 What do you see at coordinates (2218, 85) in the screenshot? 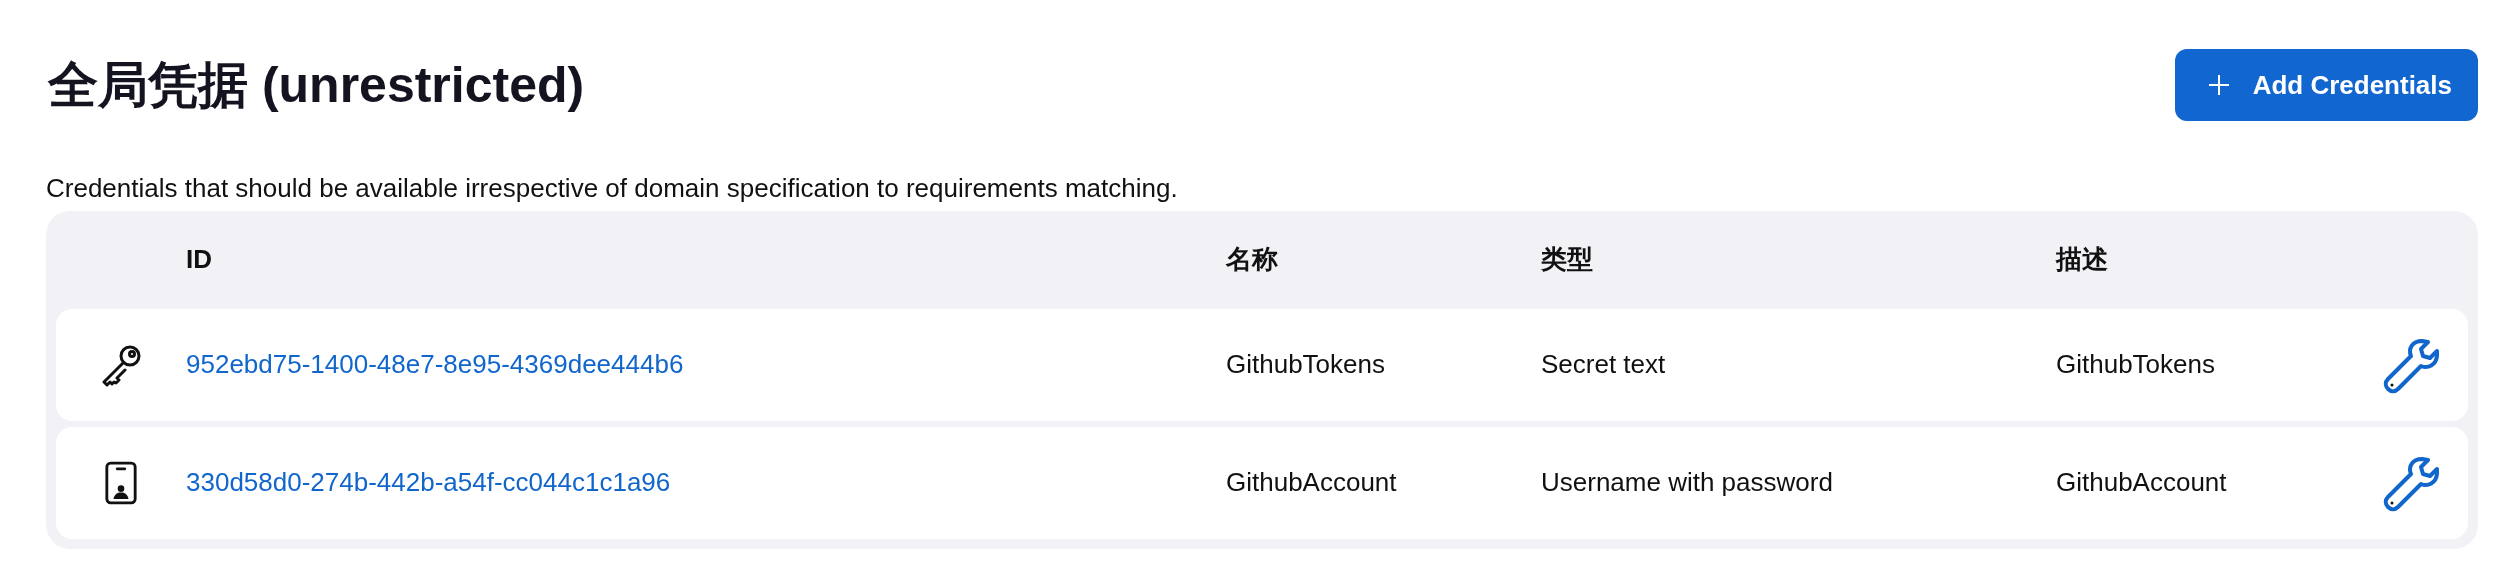
I see `plus-icon` at bounding box center [2218, 85].